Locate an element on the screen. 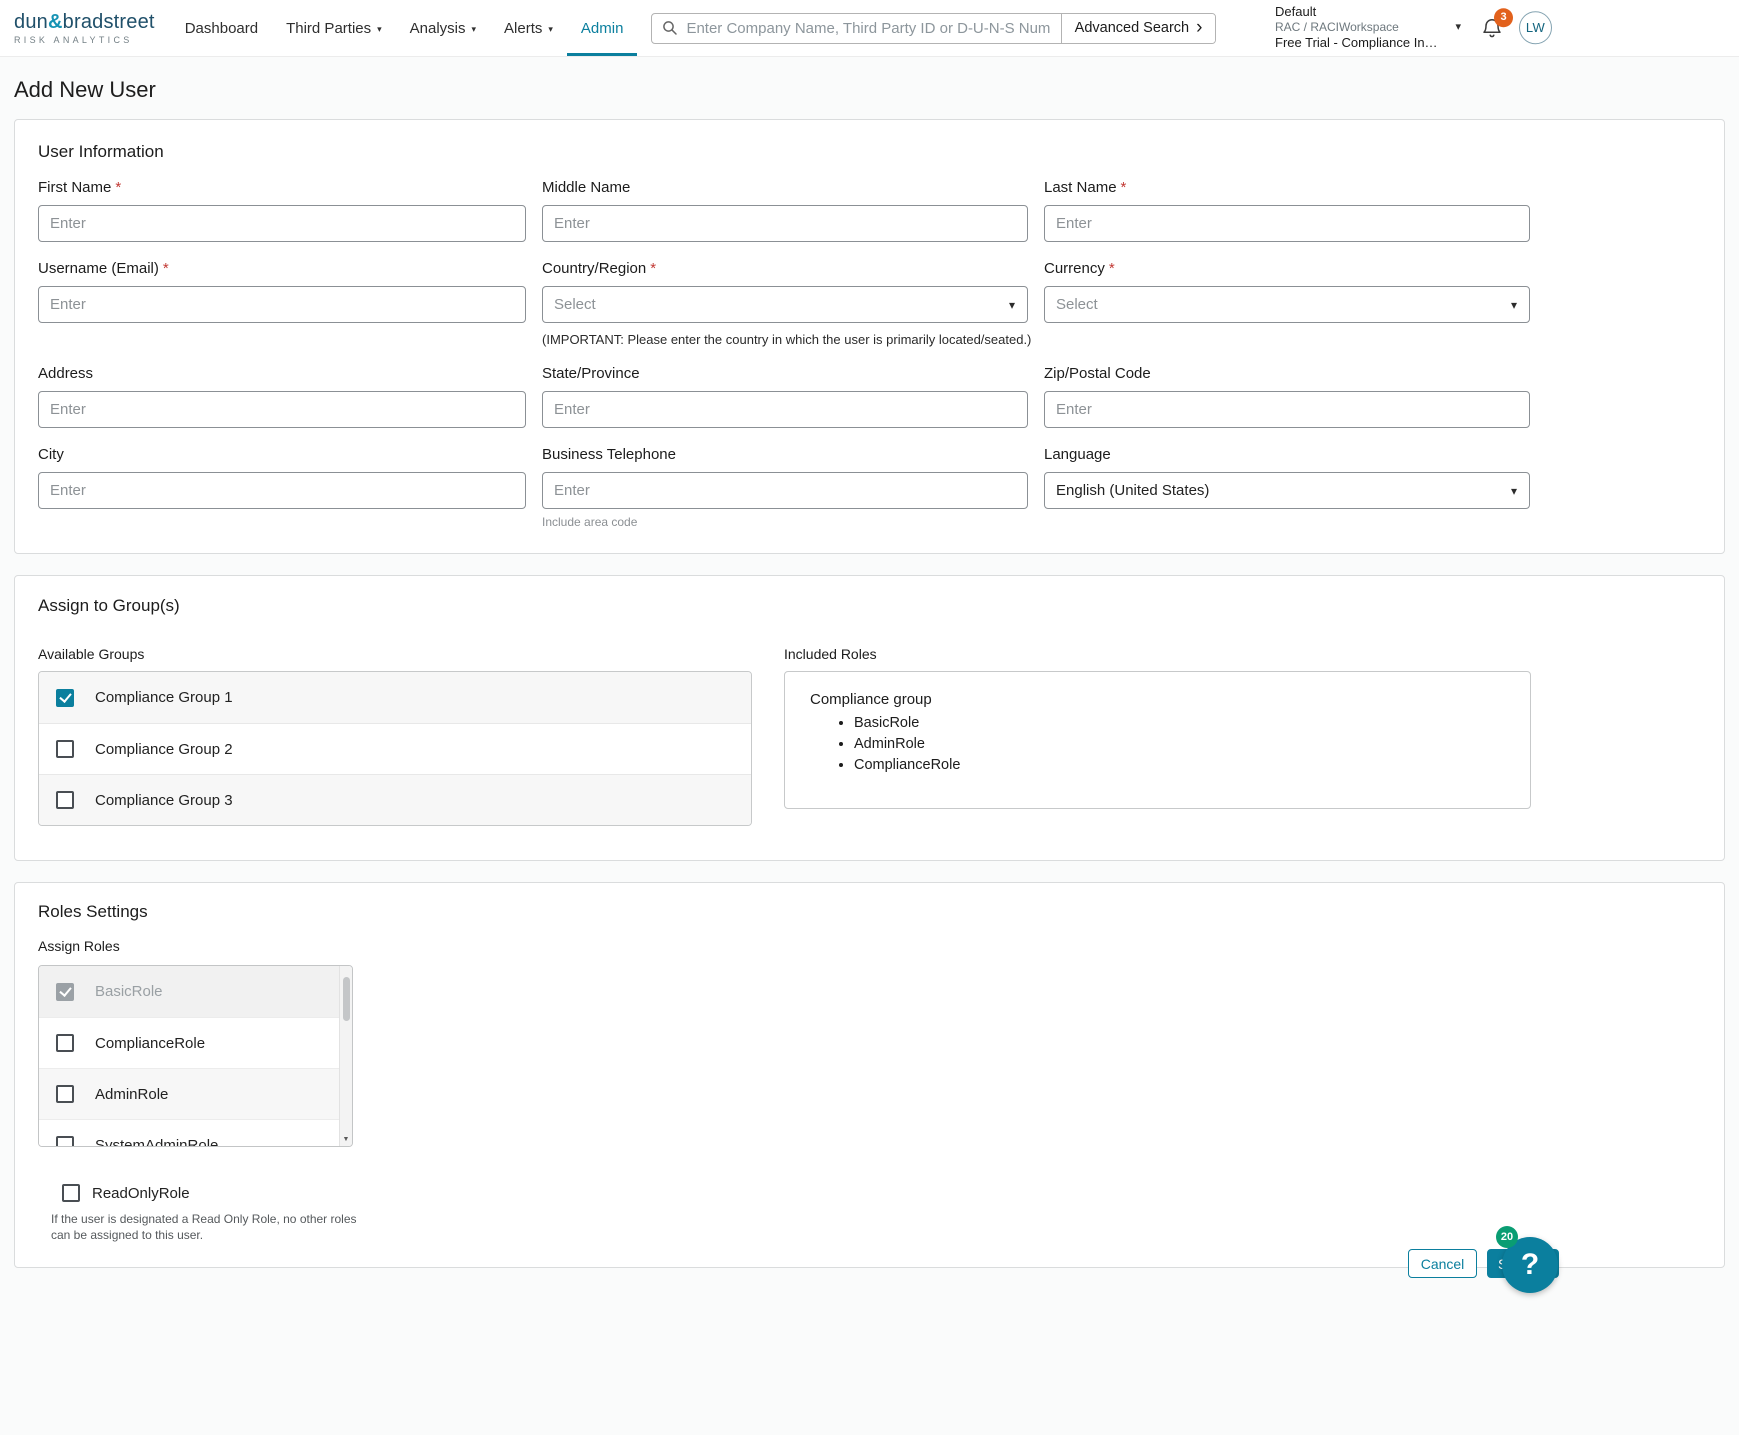 Image resolution: width=1739 pixels, height=1435 pixels. address-field: Address is located at coordinates (282, 396).